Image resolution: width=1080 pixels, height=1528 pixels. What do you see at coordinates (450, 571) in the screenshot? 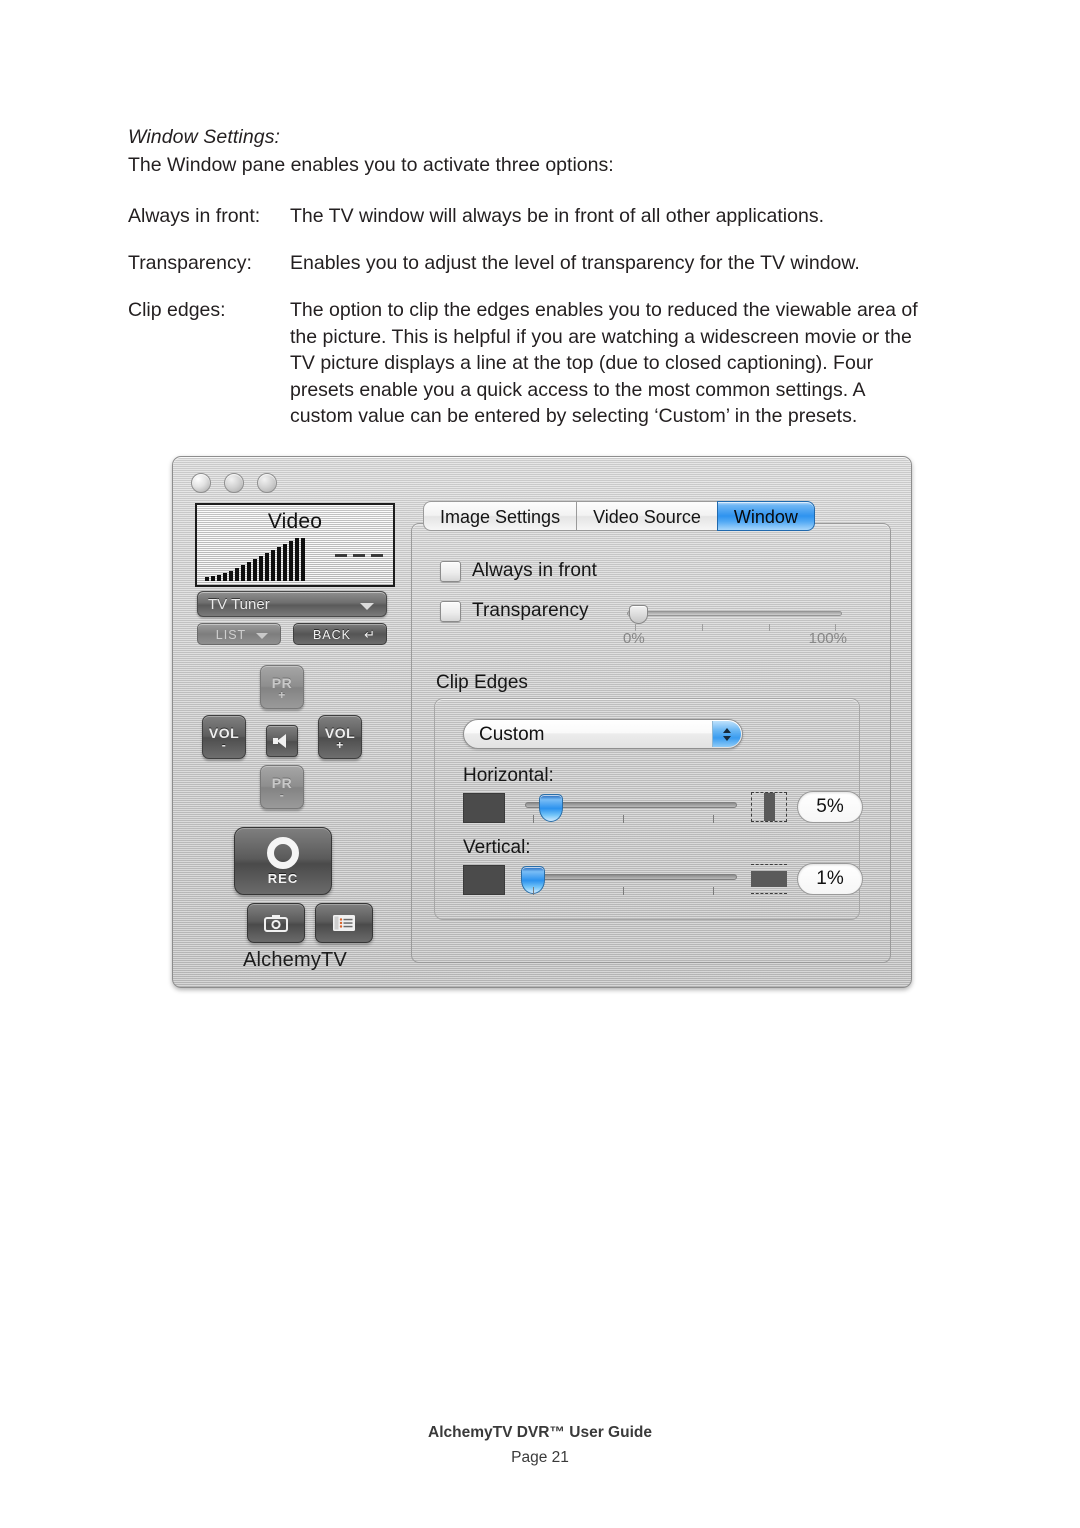
I see `always-in-front-checkbox` at bounding box center [450, 571].